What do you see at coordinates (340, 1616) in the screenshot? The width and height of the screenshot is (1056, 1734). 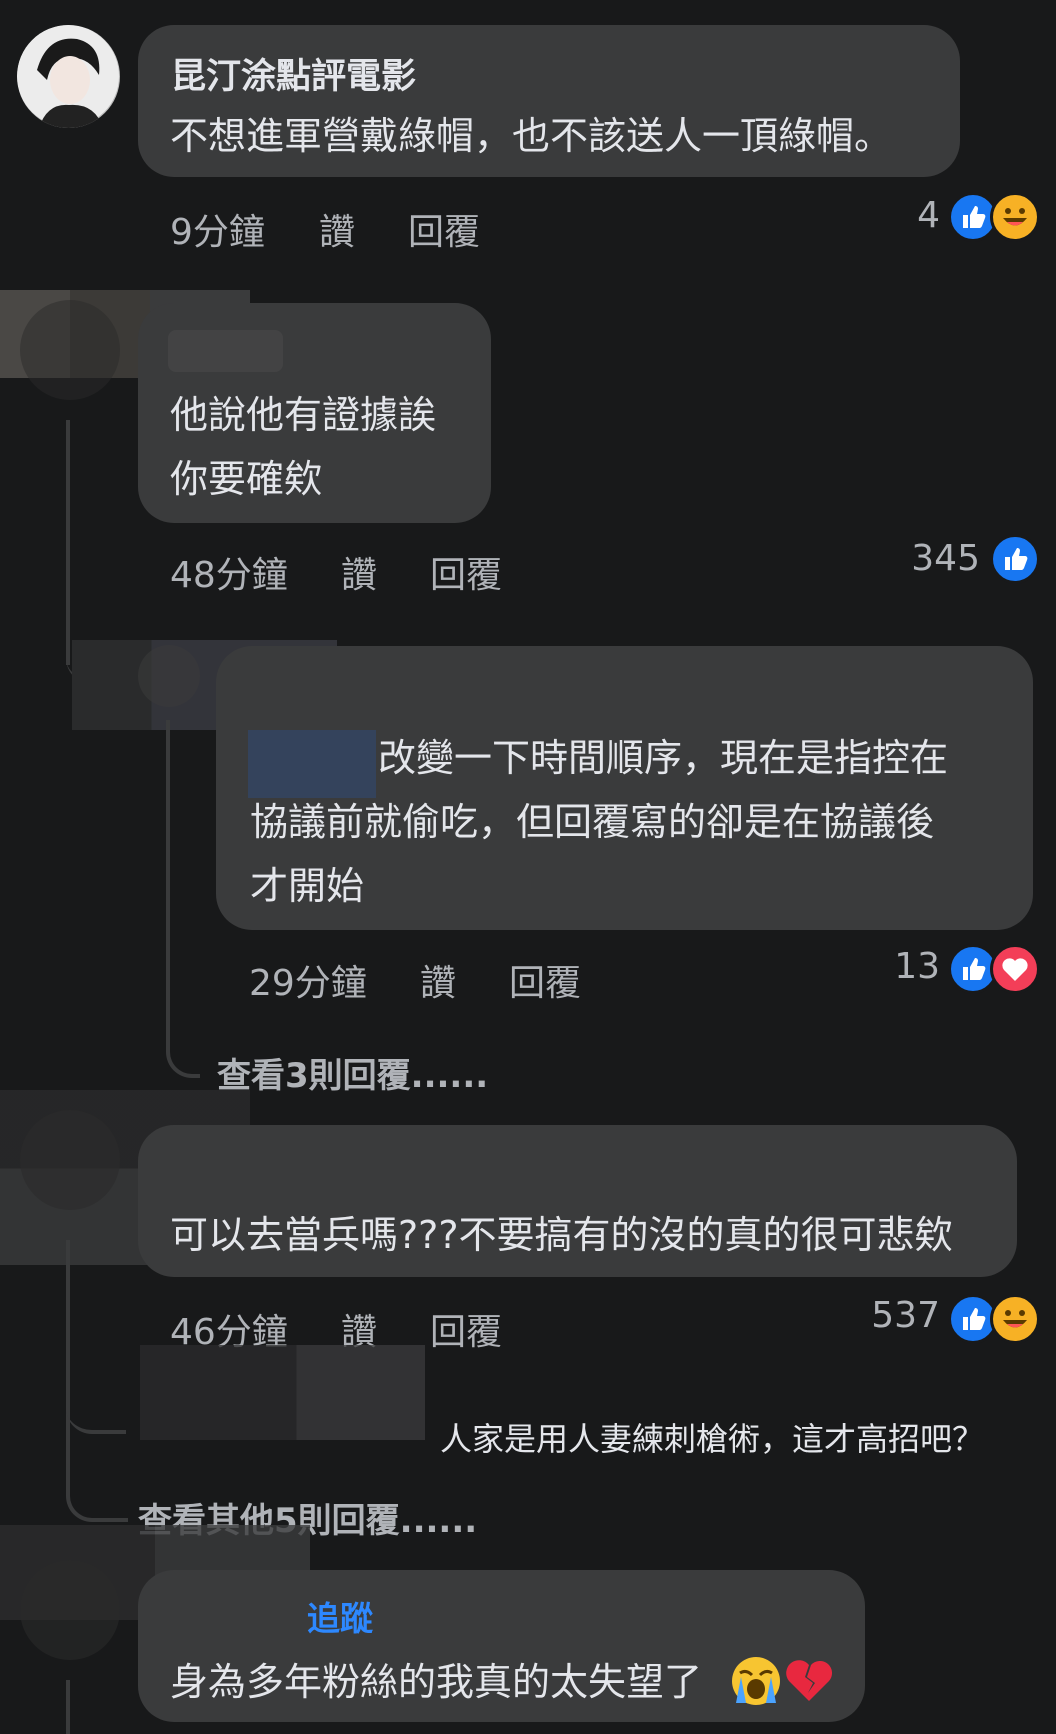 I see `follow-link: 追蹤` at bounding box center [340, 1616].